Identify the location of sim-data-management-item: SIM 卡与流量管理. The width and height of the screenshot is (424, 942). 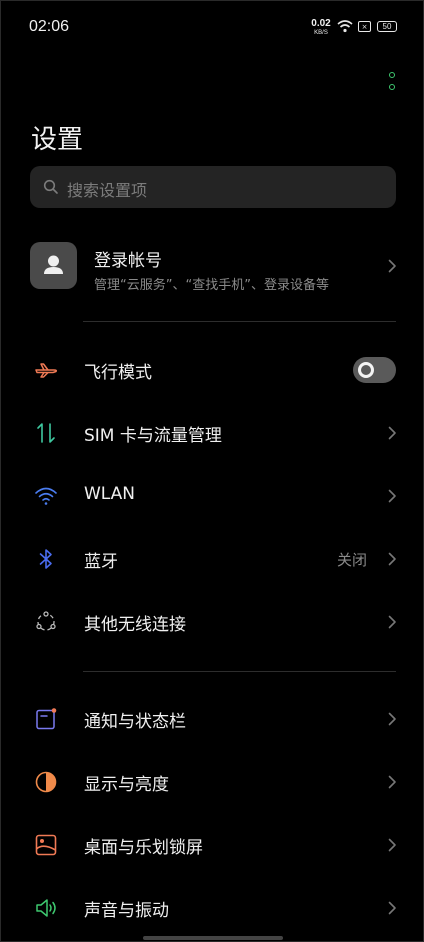
(212, 433).